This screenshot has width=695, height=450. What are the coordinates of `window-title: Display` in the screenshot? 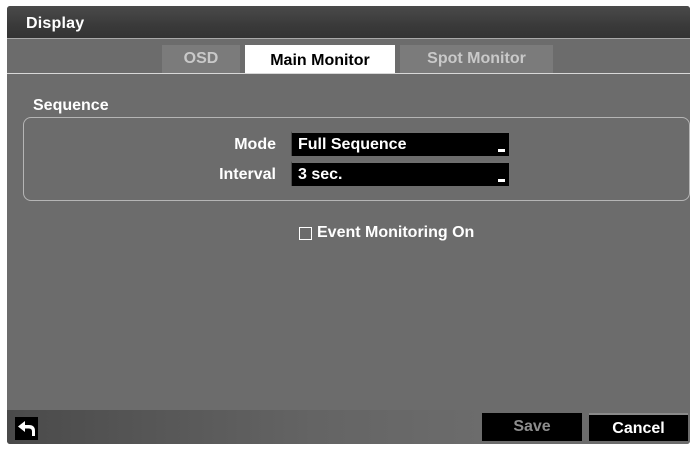 It's located at (55, 23).